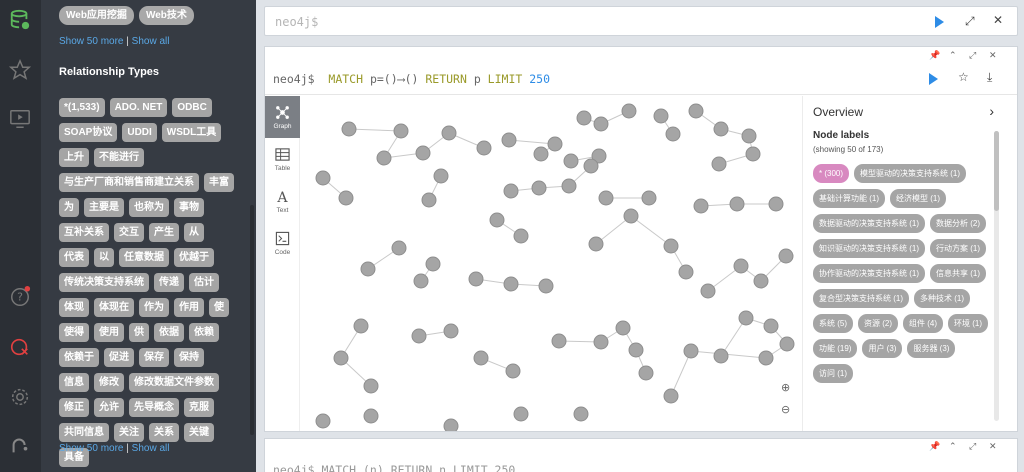 The image size is (1024, 472). I want to click on label-chip: 供, so click(139, 332).